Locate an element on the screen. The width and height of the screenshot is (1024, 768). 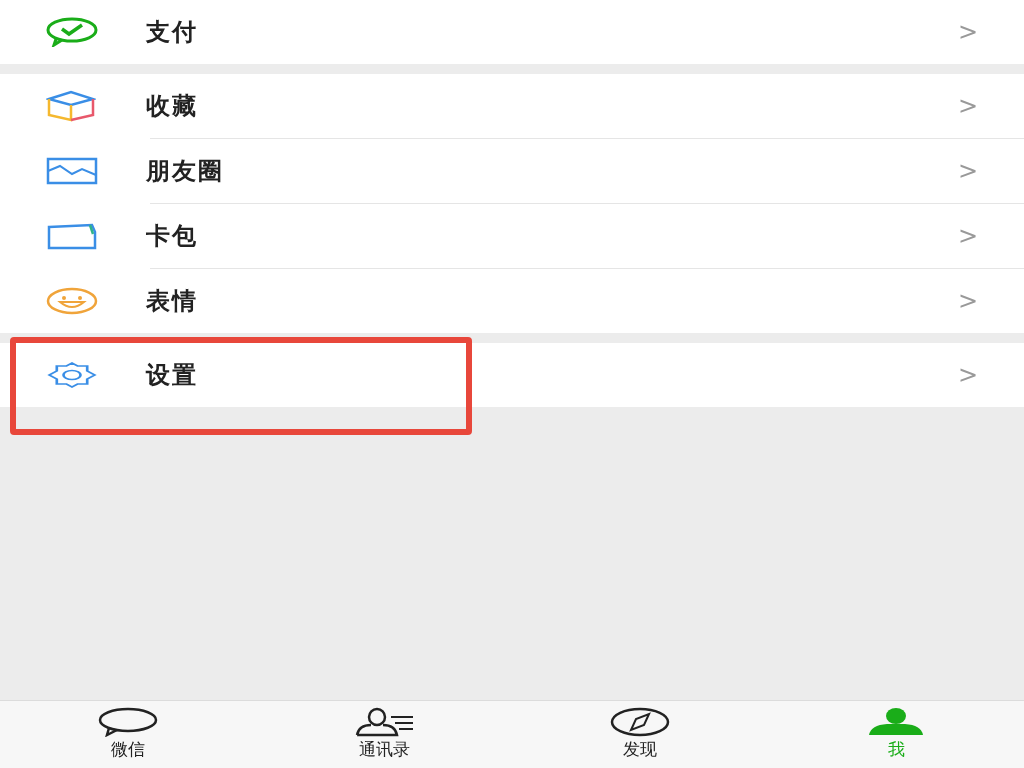
item-label: 朋友圈 is located at coordinates (185, 171).